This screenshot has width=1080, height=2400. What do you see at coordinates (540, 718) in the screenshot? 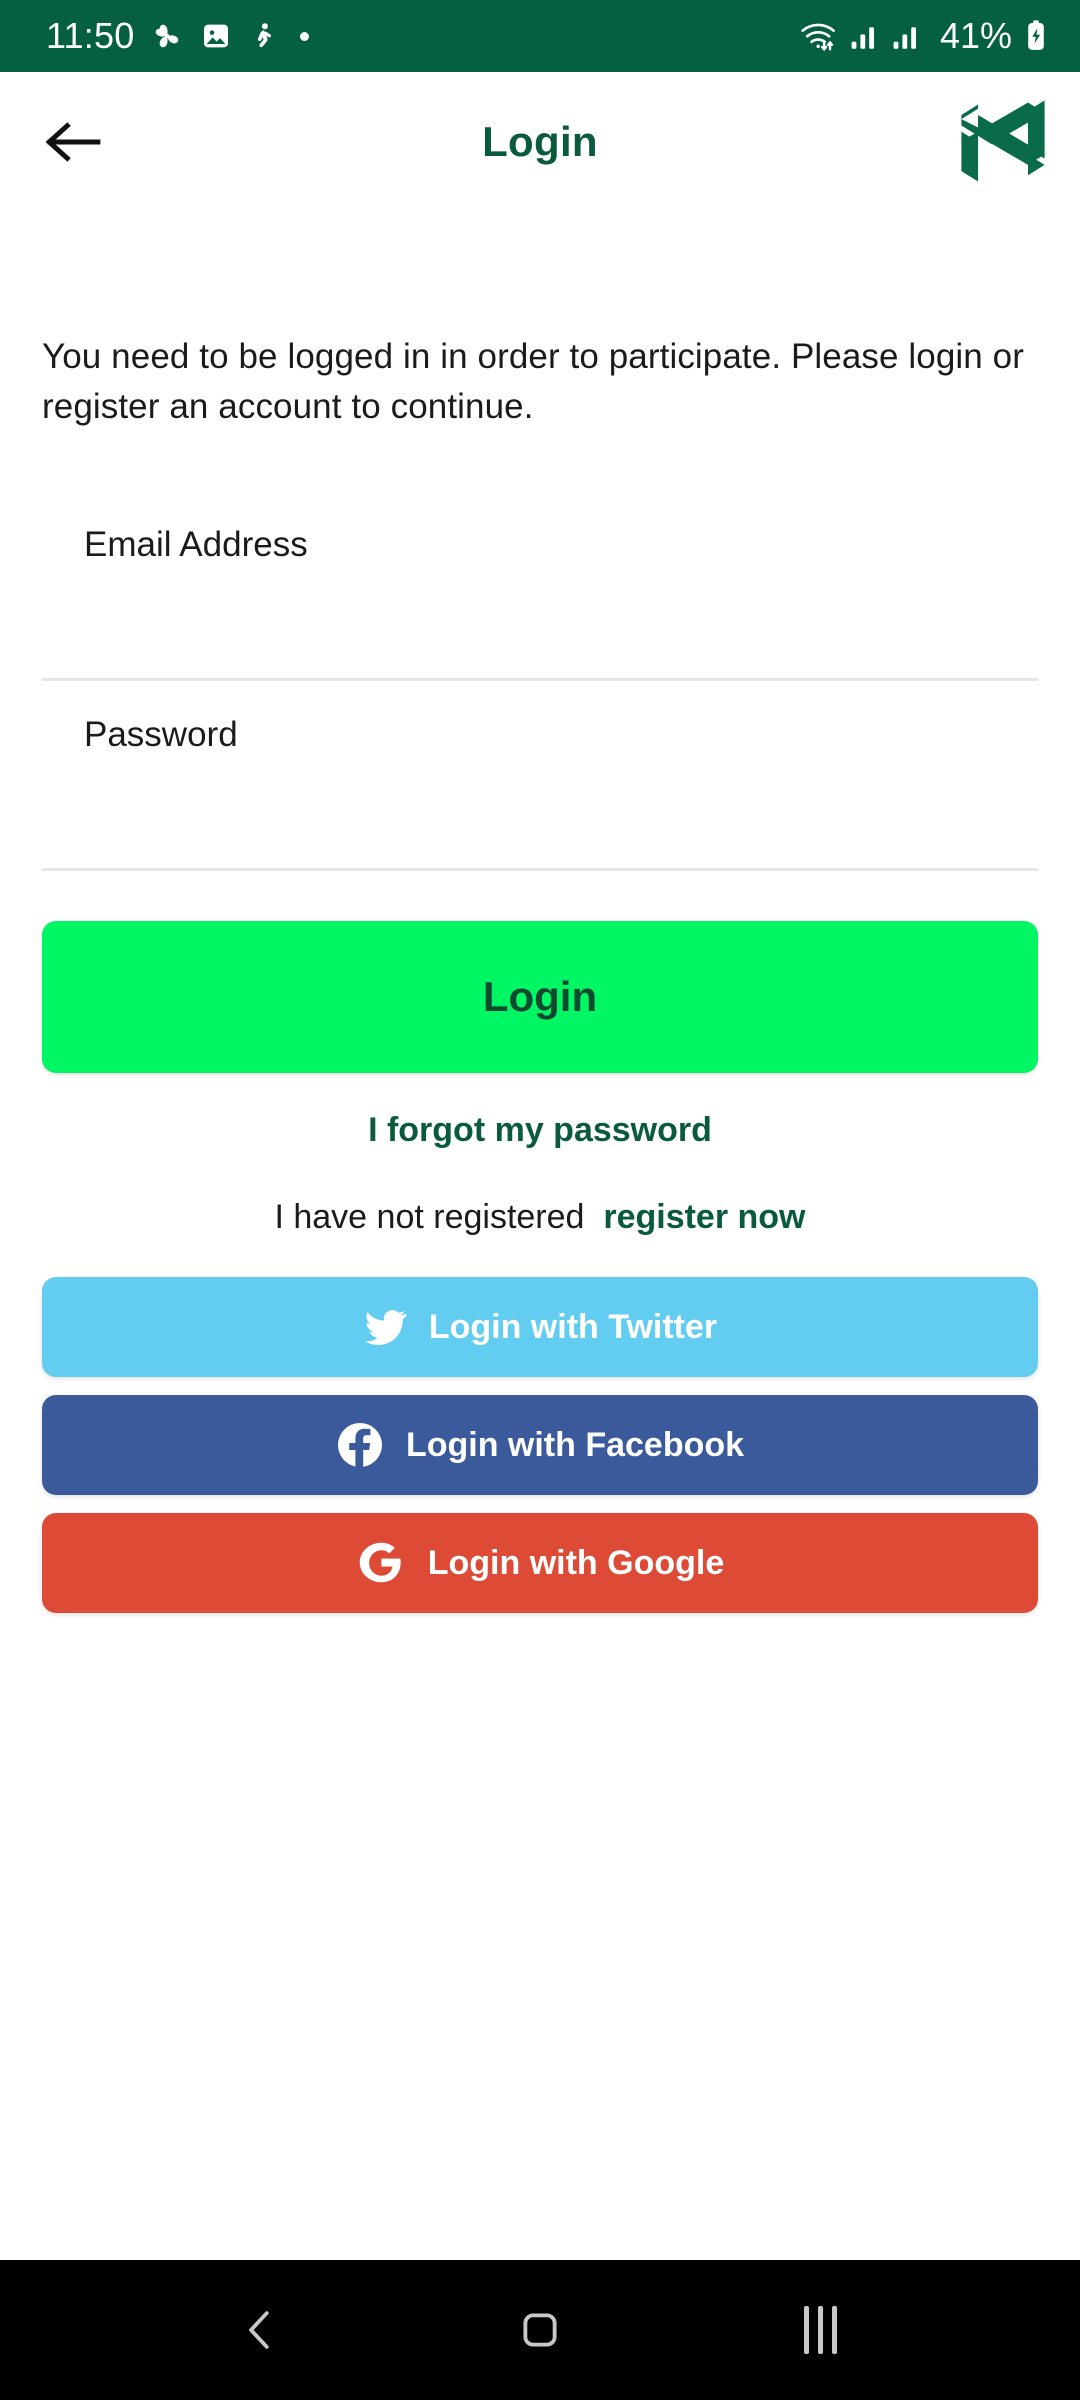
I see `password-field` at bounding box center [540, 718].